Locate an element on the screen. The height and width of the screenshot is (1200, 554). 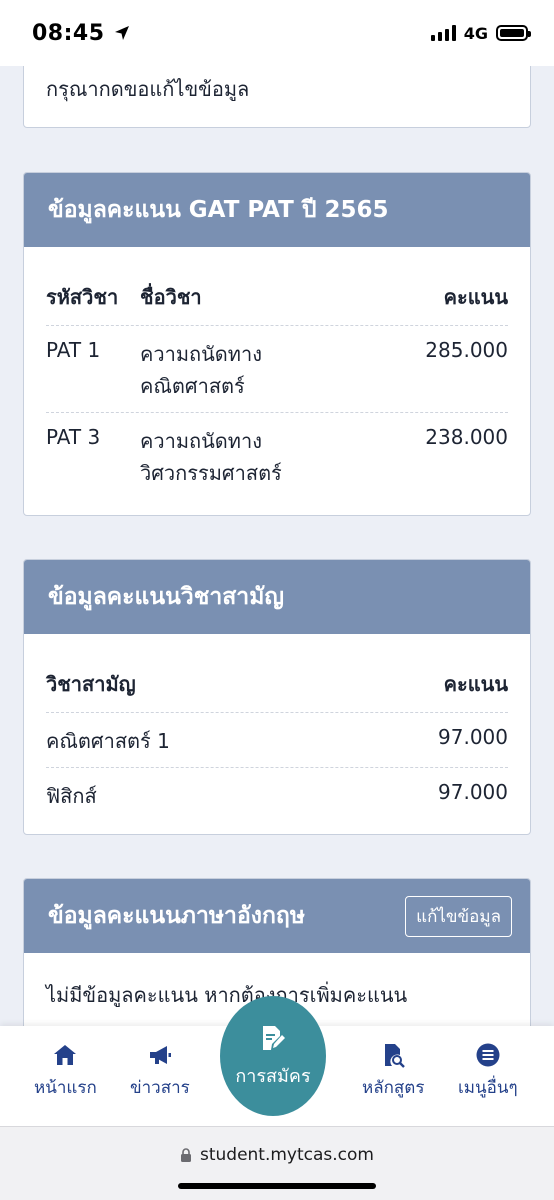
home-icon is located at coordinates (65, 1055).